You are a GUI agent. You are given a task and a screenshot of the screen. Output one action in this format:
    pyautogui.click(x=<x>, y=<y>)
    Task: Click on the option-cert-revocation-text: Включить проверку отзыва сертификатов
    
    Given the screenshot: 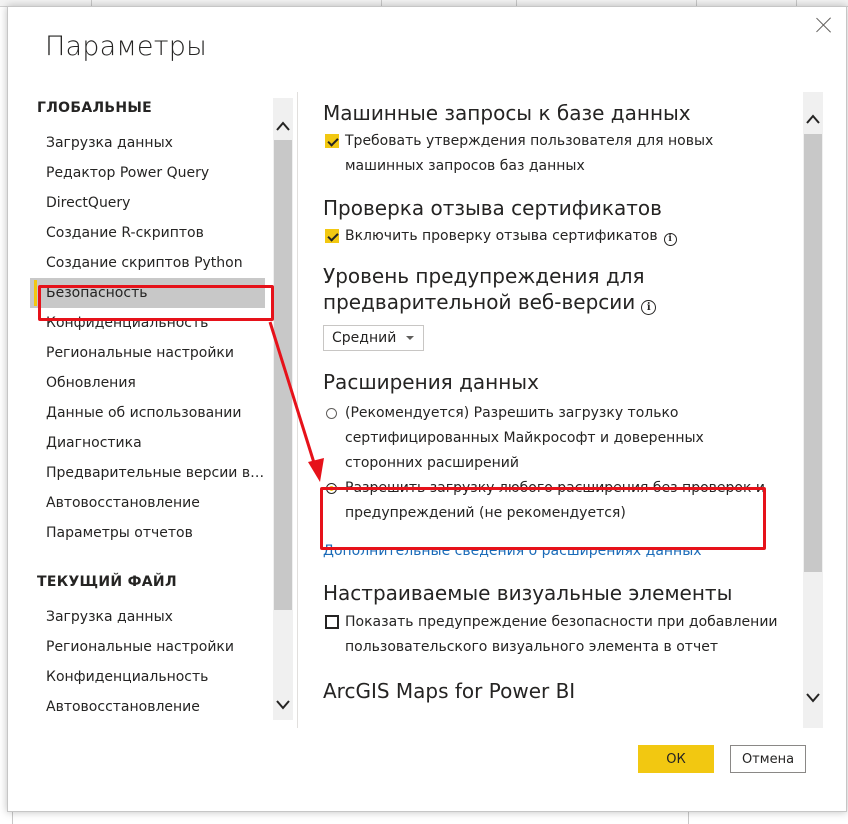 What is the action you would take?
    pyautogui.click(x=501, y=236)
    